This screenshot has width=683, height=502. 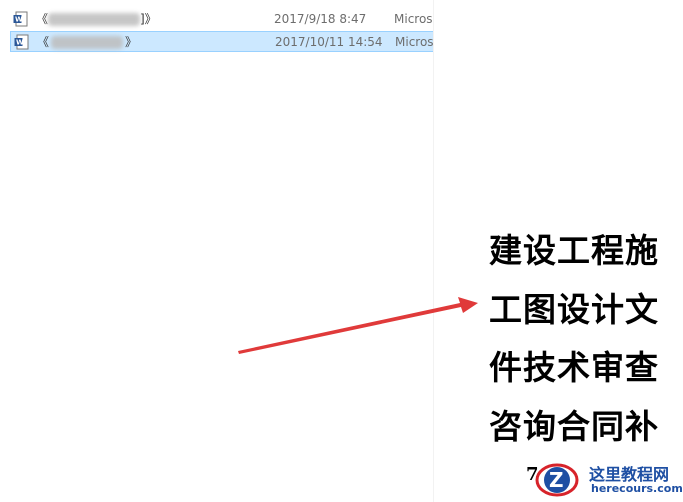 I want to click on caption-line: 件技术审查, so click(x=574, y=367).